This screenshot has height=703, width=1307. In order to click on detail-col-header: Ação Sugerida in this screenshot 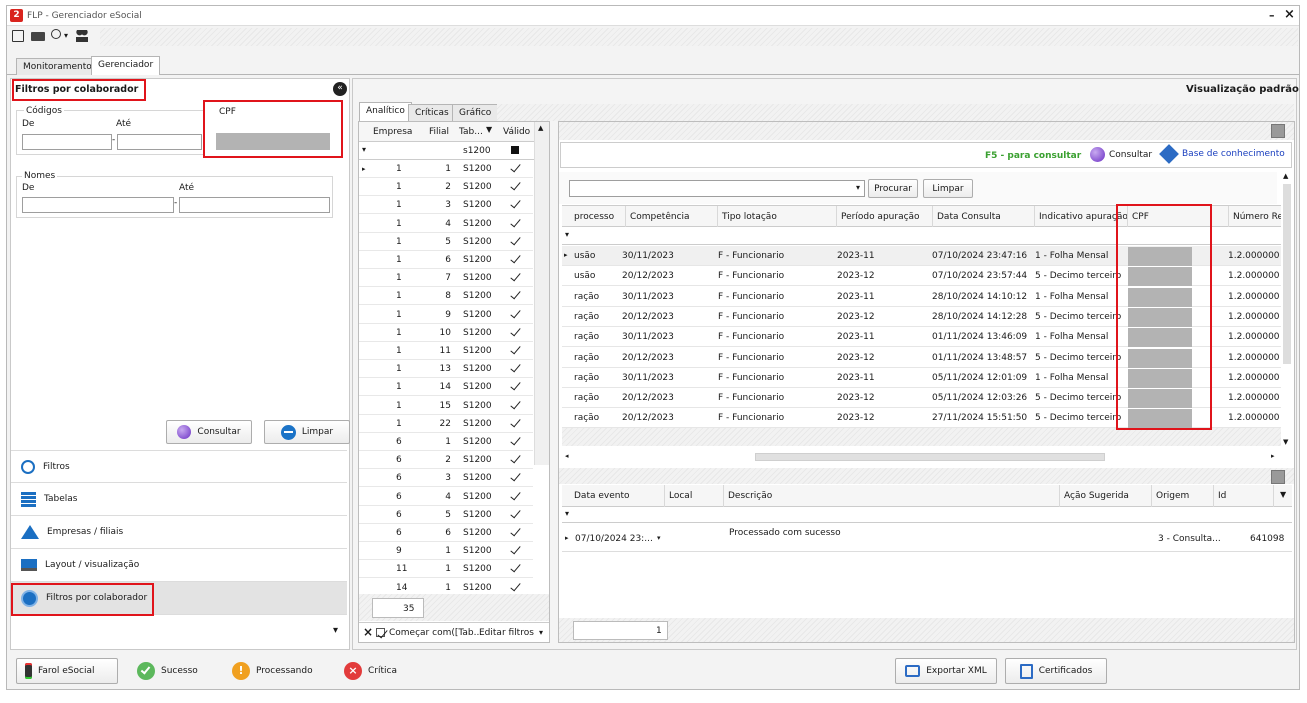, I will do `click(1106, 496)`.